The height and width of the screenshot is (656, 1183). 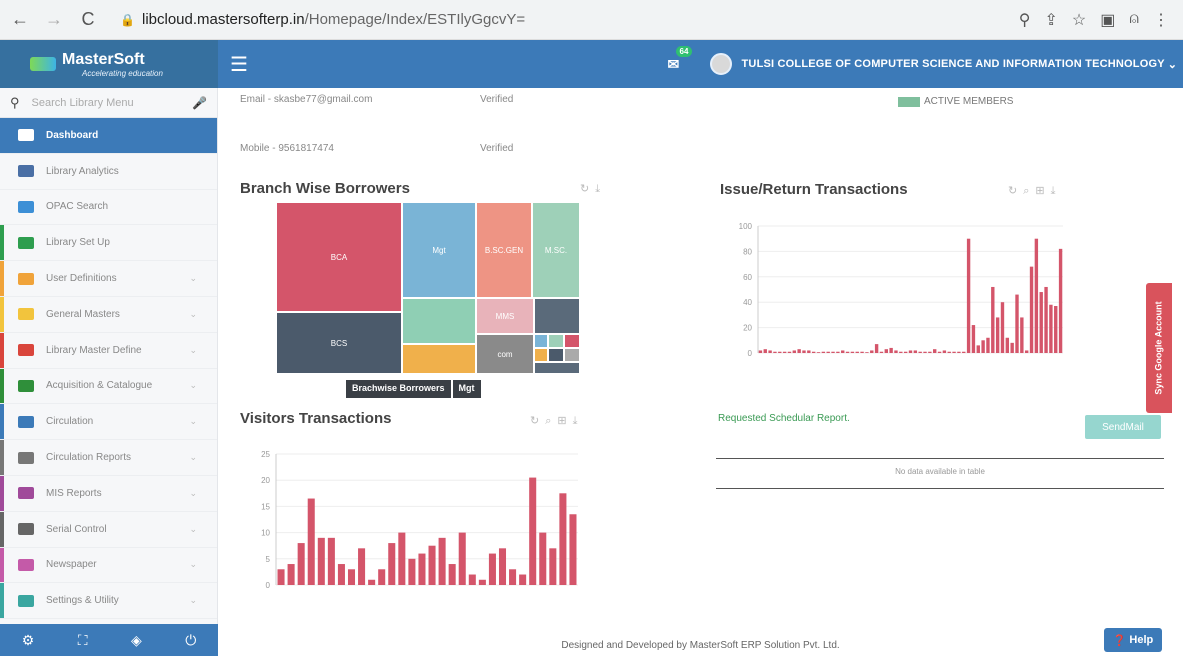 I want to click on breadcrumb-item: Brachwise Borrowers, so click(x=398, y=389).